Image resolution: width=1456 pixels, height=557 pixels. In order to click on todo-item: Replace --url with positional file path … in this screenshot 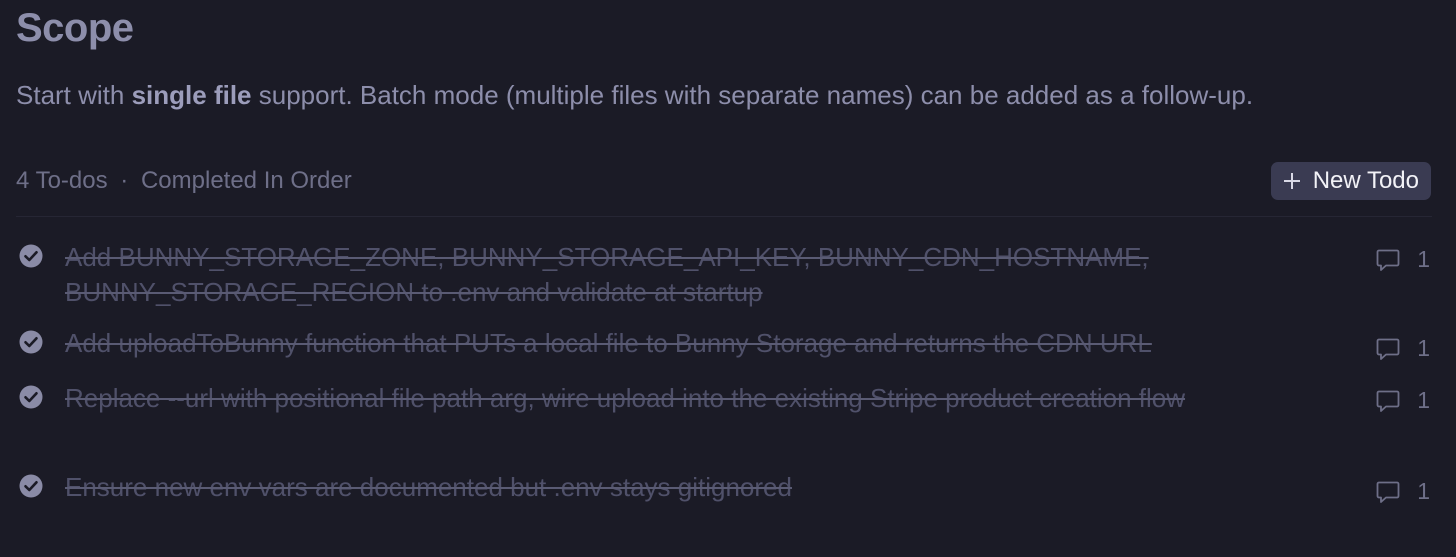, I will do `click(724, 415)`.